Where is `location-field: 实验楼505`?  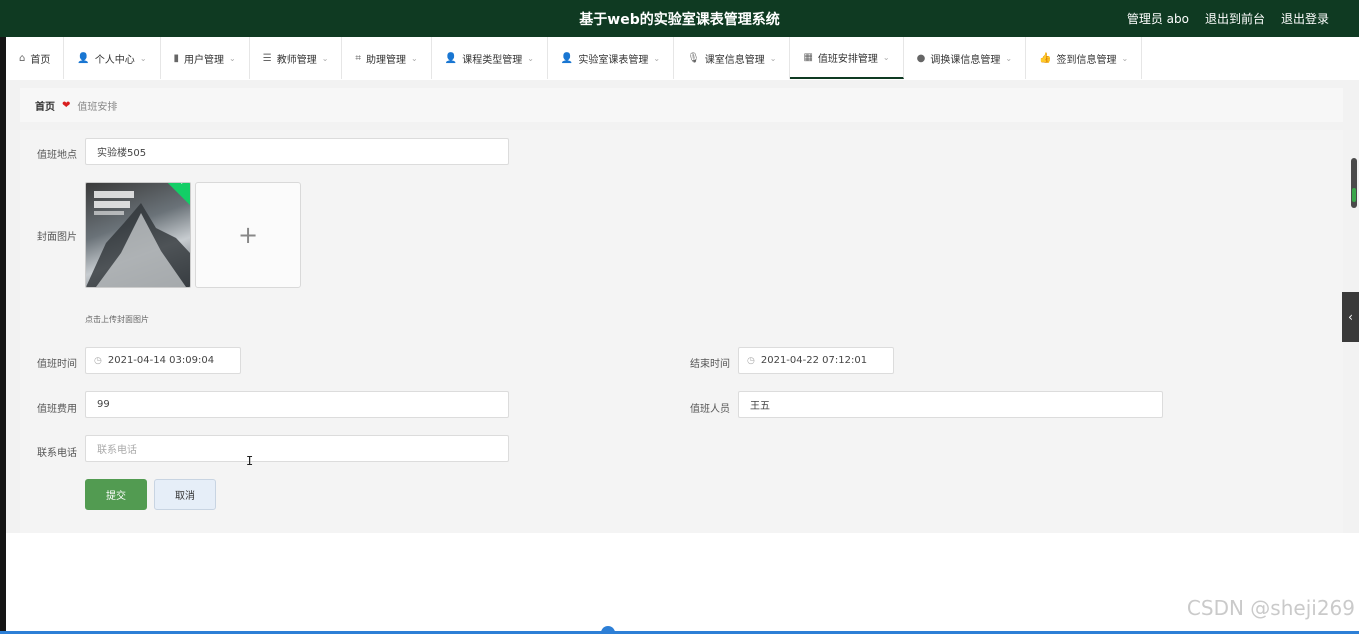 location-field: 实验楼505 is located at coordinates (297, 151).